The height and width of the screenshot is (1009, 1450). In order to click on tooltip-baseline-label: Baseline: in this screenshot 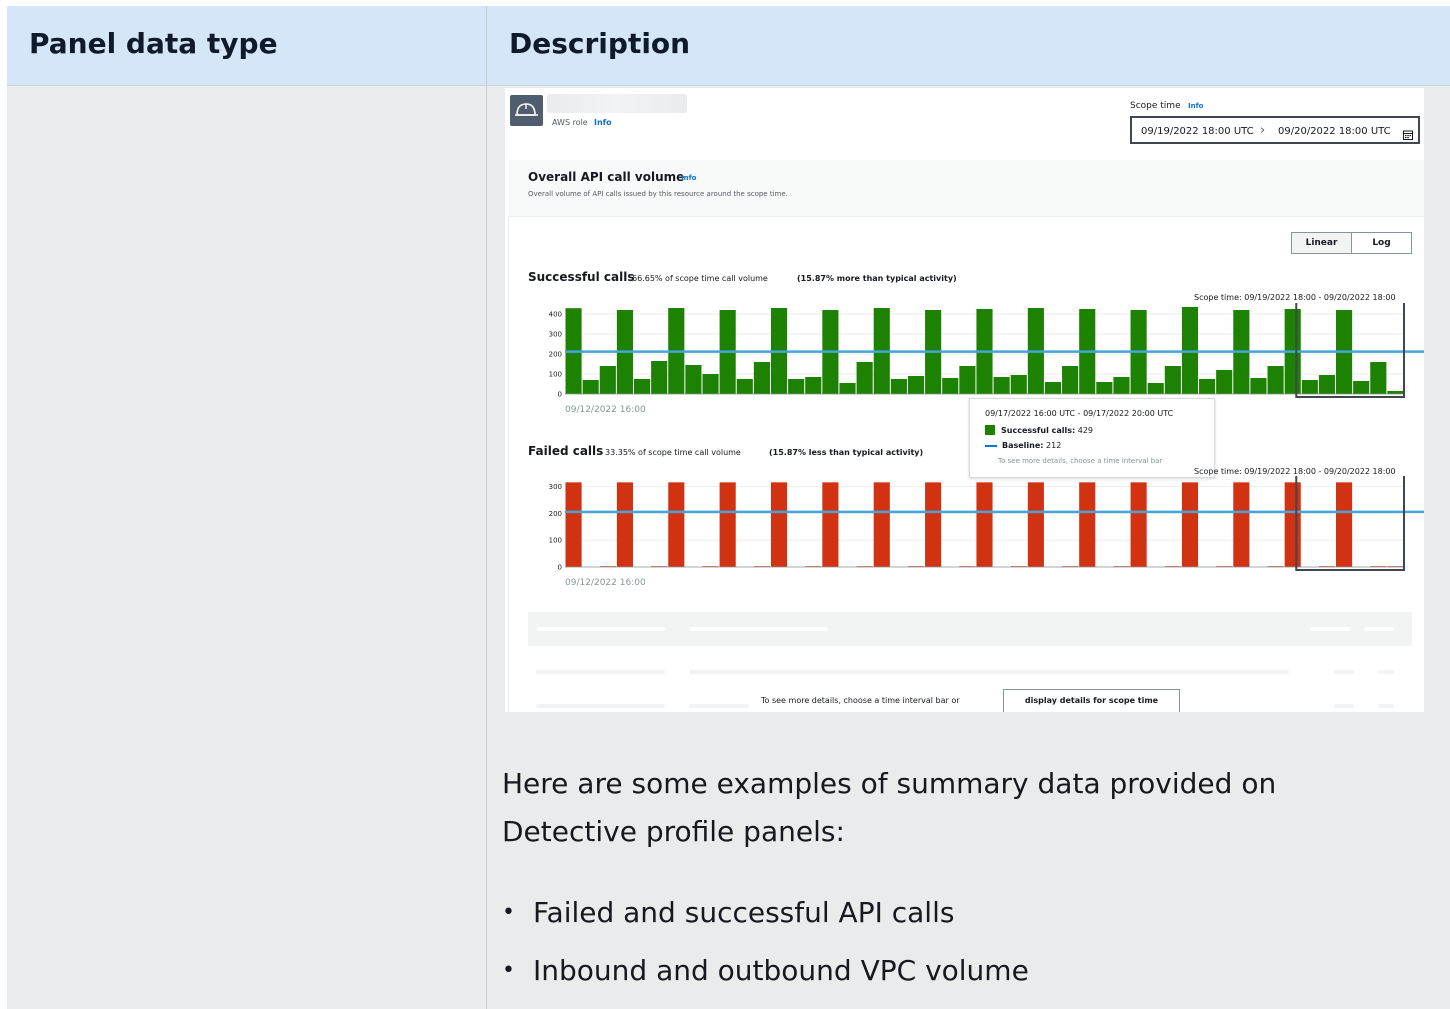, I will do `click(1023, 445)`.